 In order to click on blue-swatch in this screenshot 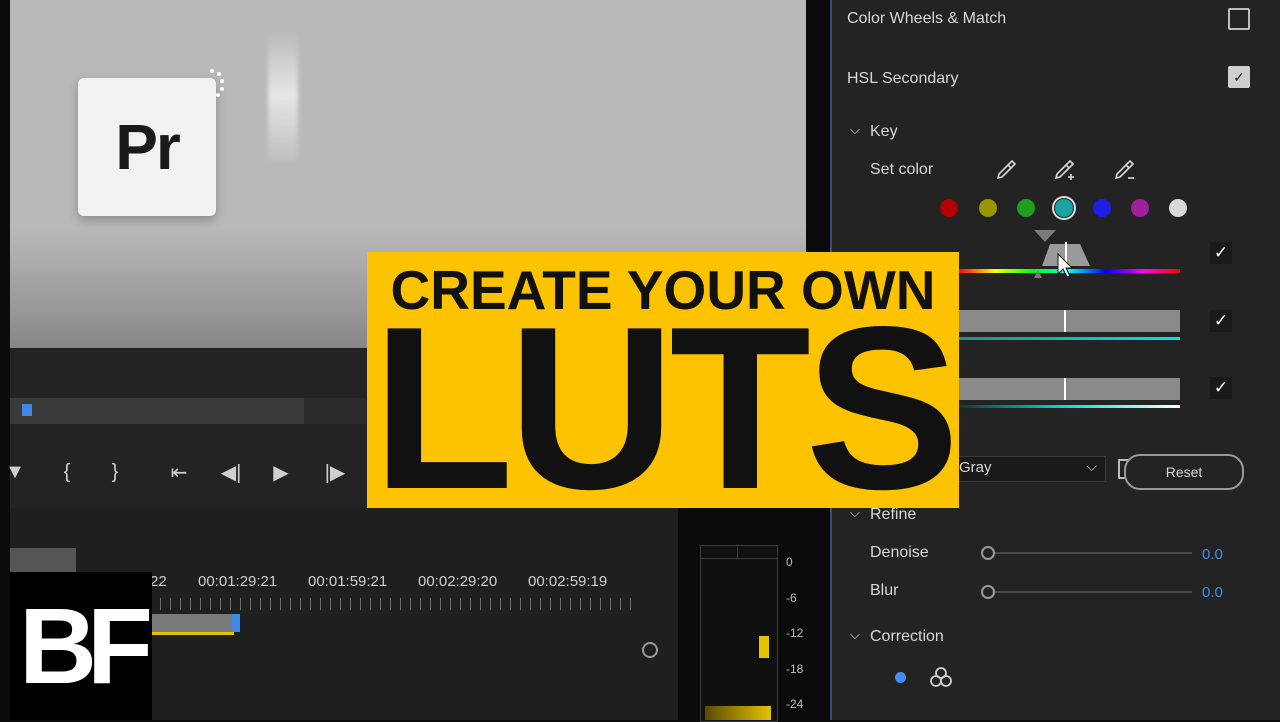, I will do `click(1102, 208)`.